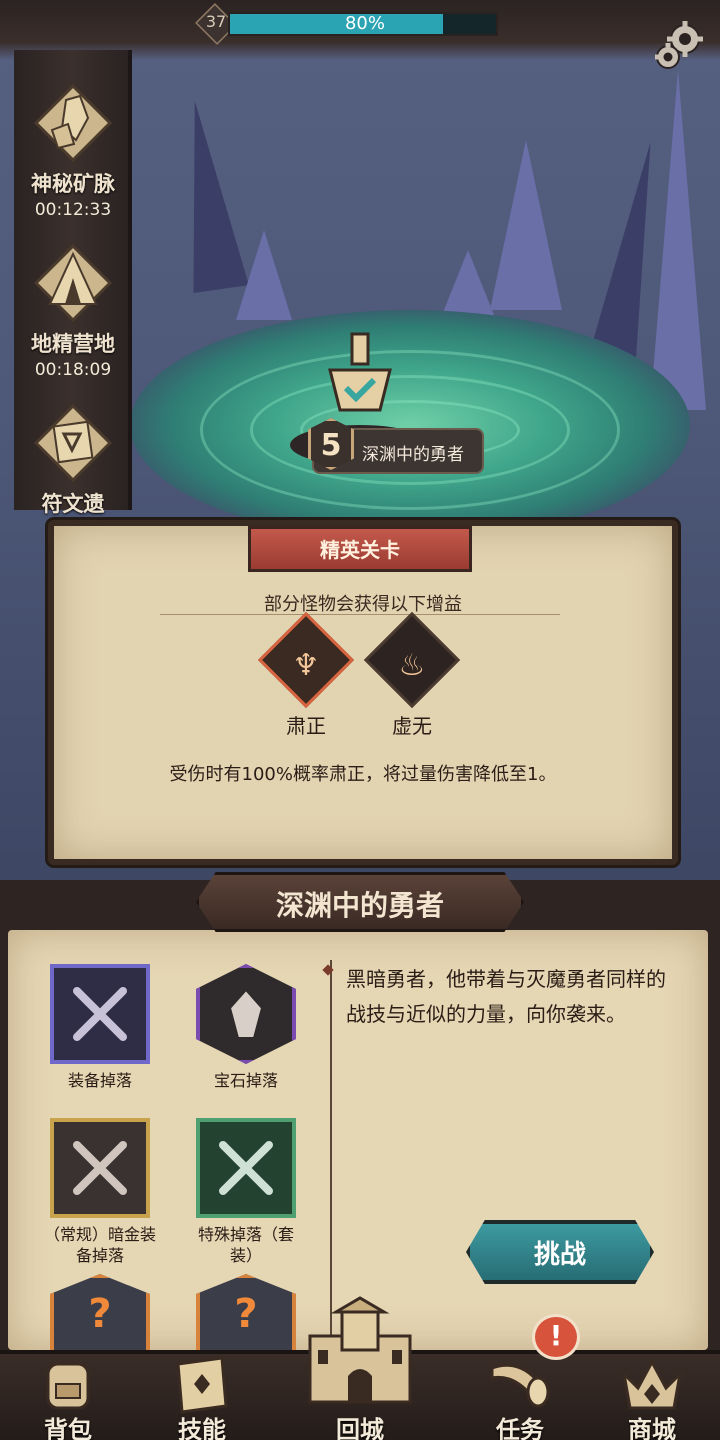 Image resolution: width=720 pixels, height=1440 pixels. I want to click on buff-label: 肃正, so click(306, 726).